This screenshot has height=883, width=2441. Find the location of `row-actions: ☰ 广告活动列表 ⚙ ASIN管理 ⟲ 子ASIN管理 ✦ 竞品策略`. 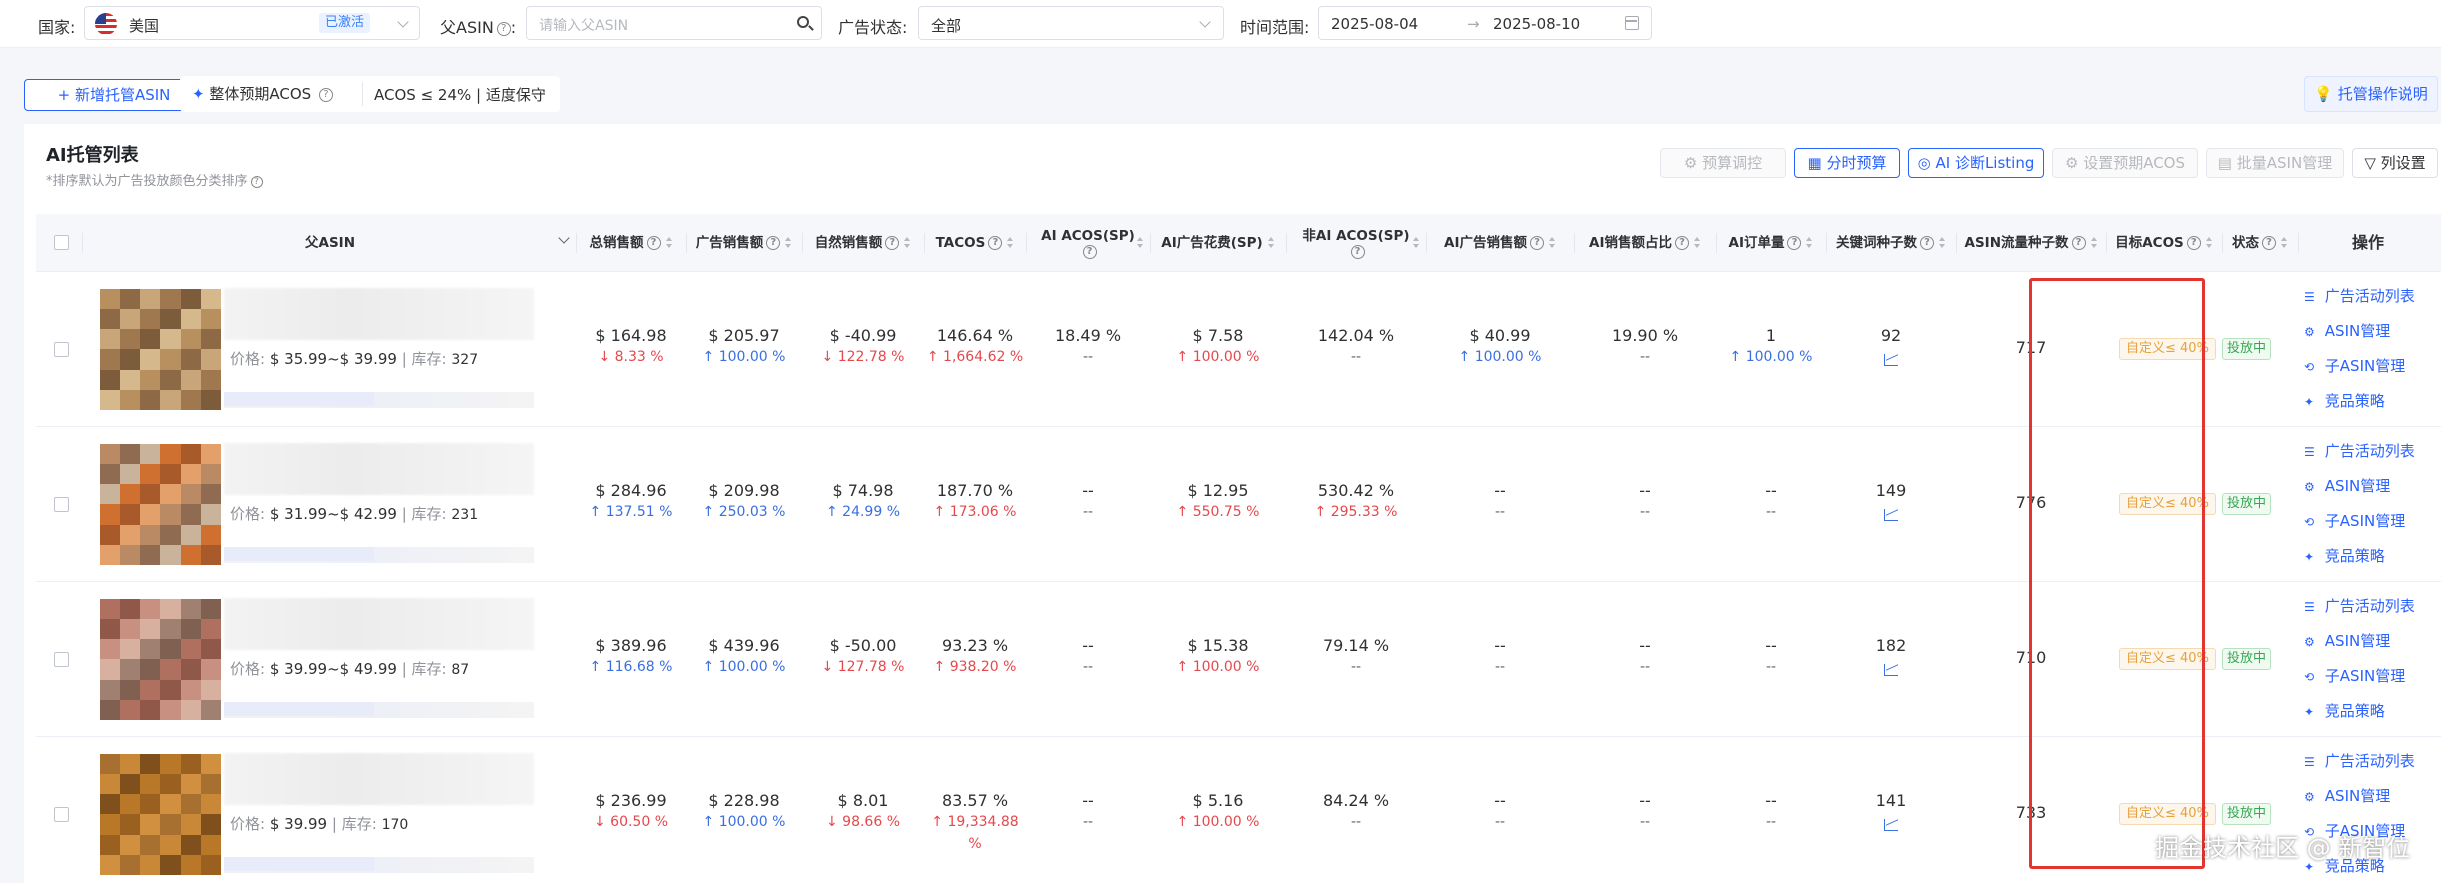

row-actions: ☰ 广告活动列表 ⚙ ASIN管理 ⟲ 子ASIN管理 ✦ 竞品策略 is located at coordinates (2372, 817).